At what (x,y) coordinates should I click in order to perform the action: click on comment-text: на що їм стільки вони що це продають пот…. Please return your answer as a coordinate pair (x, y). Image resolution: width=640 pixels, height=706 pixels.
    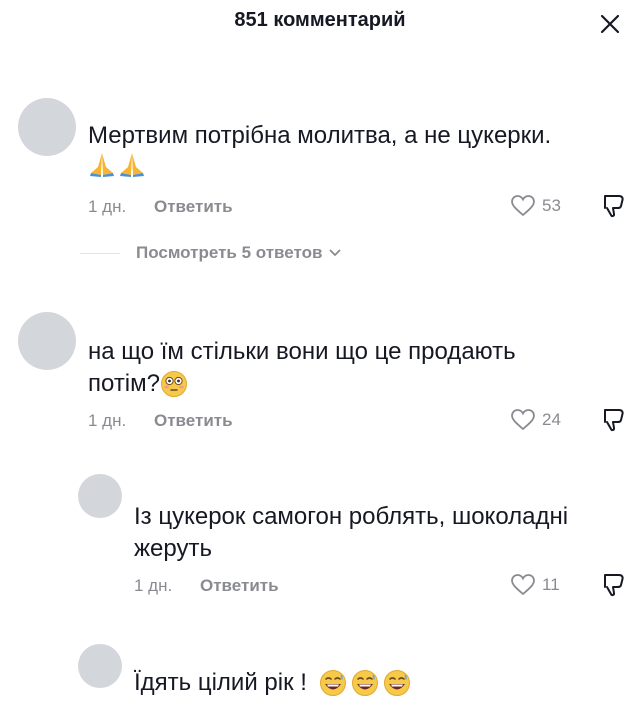
    Looking at the image, I should click on (302, 367).